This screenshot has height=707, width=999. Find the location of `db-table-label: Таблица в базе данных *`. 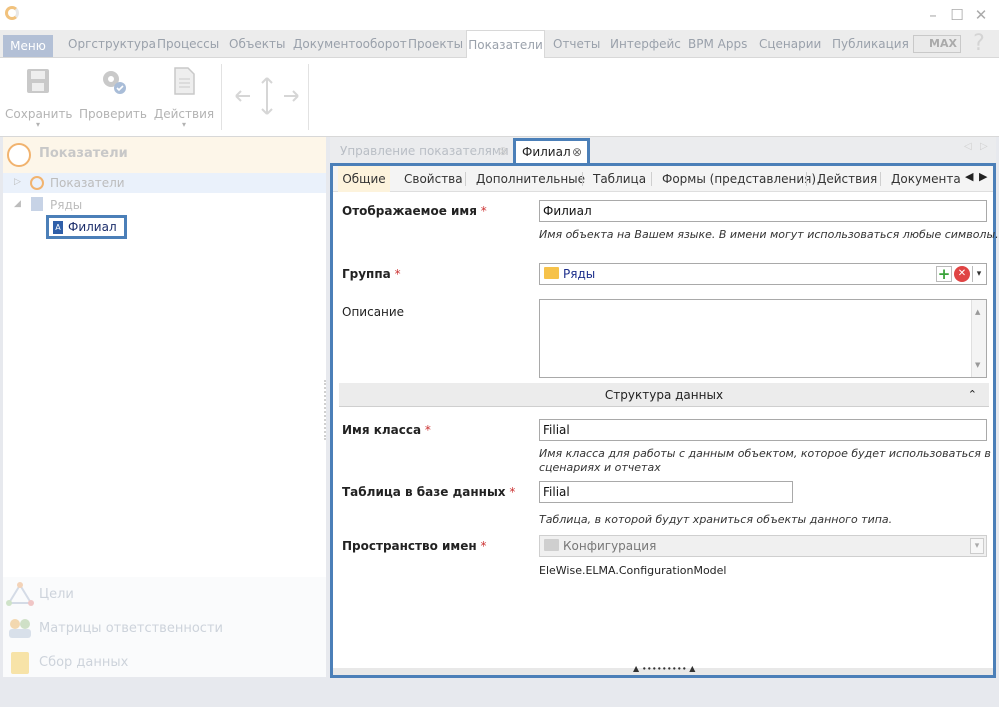

db-table-label: Таблица в базе данных * is located at coordinates (429, 492).